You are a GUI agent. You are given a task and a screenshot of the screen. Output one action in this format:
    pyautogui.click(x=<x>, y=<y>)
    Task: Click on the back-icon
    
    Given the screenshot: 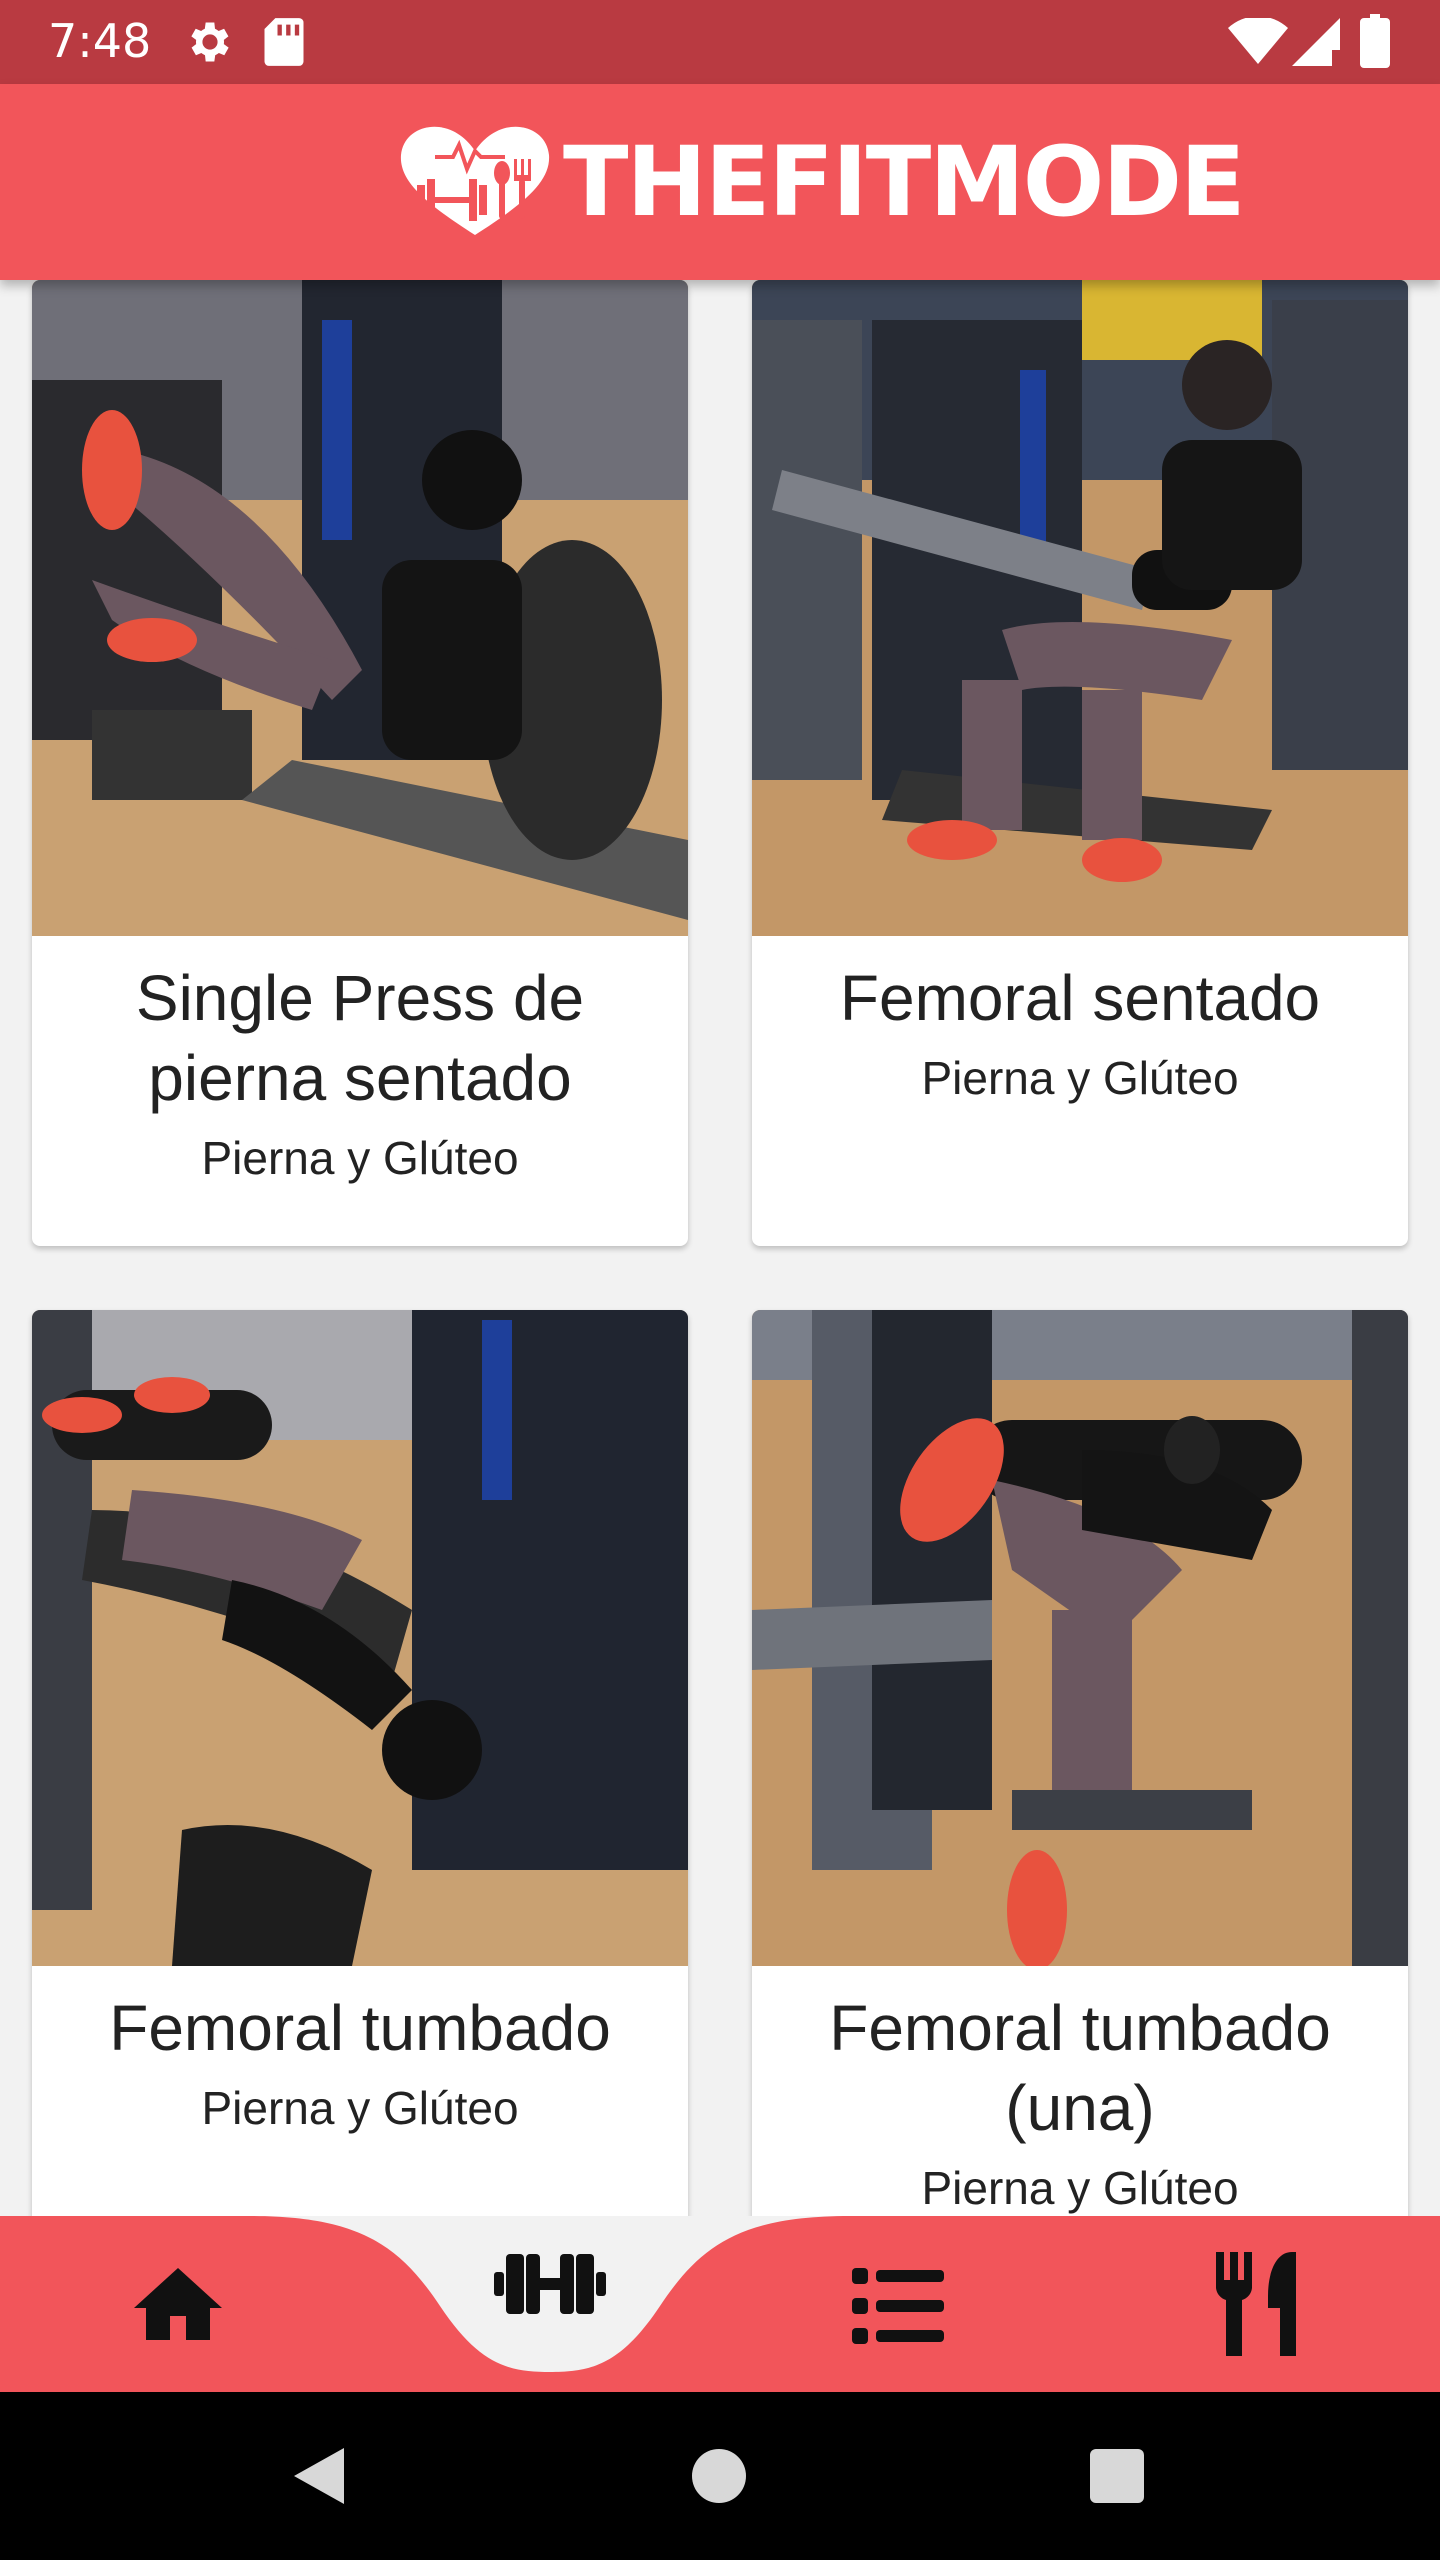 What is the action you would take?
    pyautogui.click(x=318, y=2476)
    